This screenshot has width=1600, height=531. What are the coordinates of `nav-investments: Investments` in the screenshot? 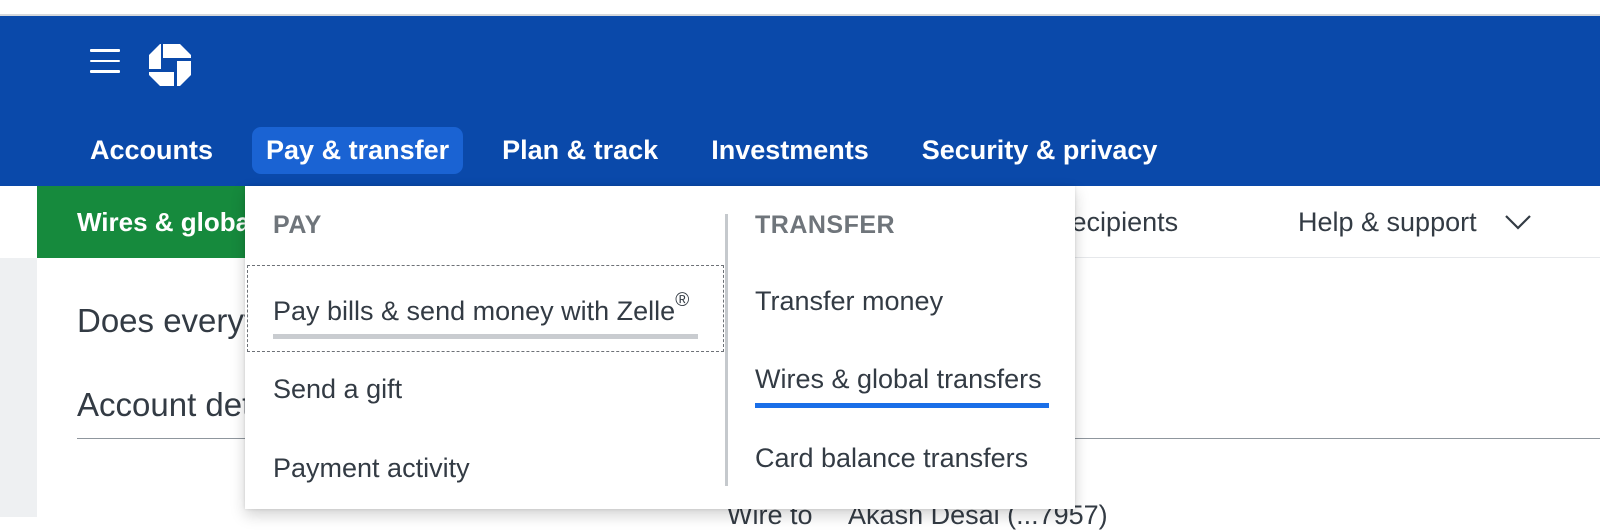 It's located at (790, 150).